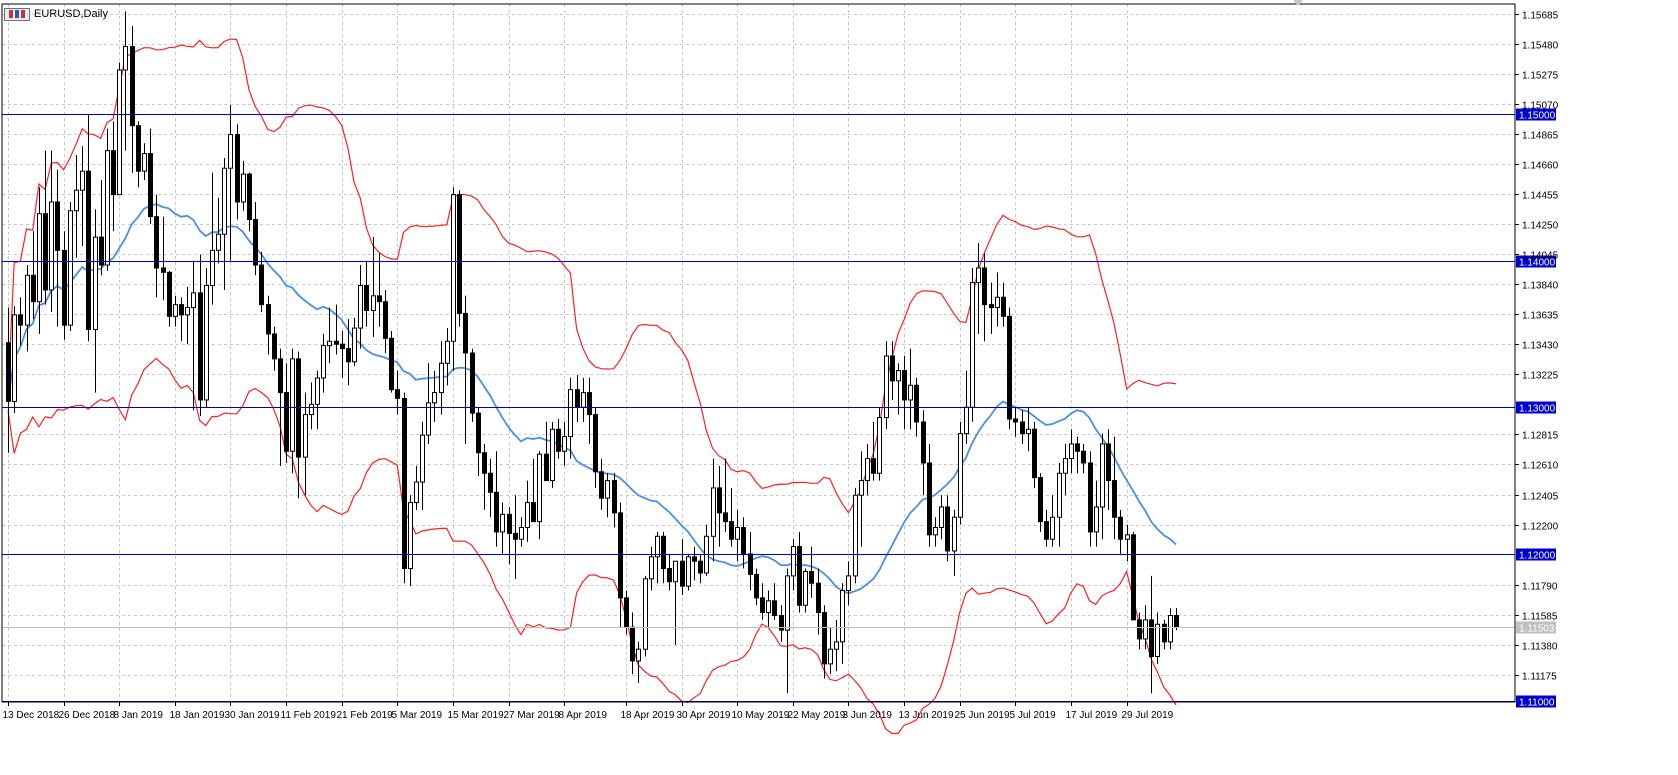  What do you see at coordinates (1298, 3) in the screenshot?
I see `chart-shift-marker-icon` at bounding box center [1298, 3].